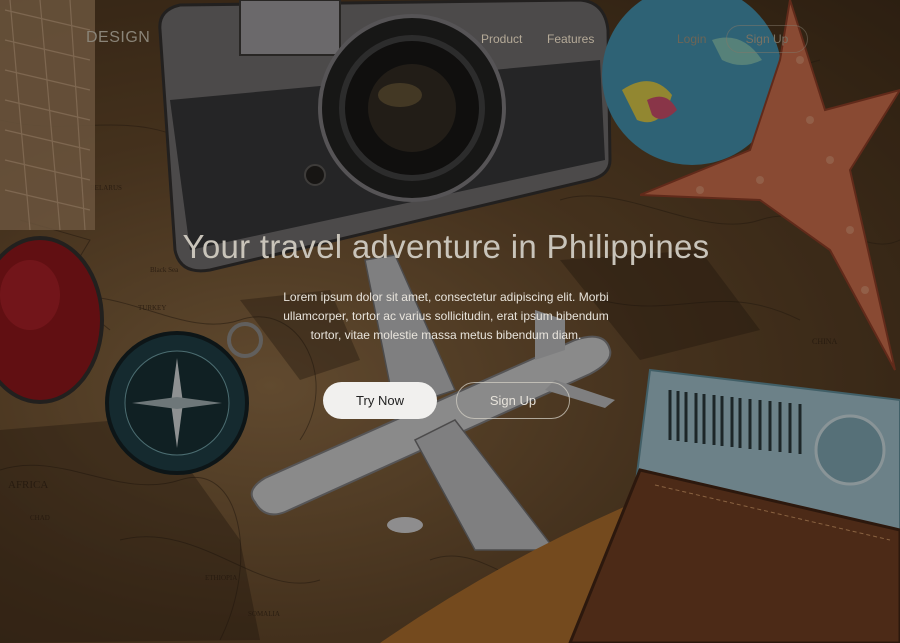 The image size is (900, 643). I want to click on try-now-button: Try Now, so click(380, 400).